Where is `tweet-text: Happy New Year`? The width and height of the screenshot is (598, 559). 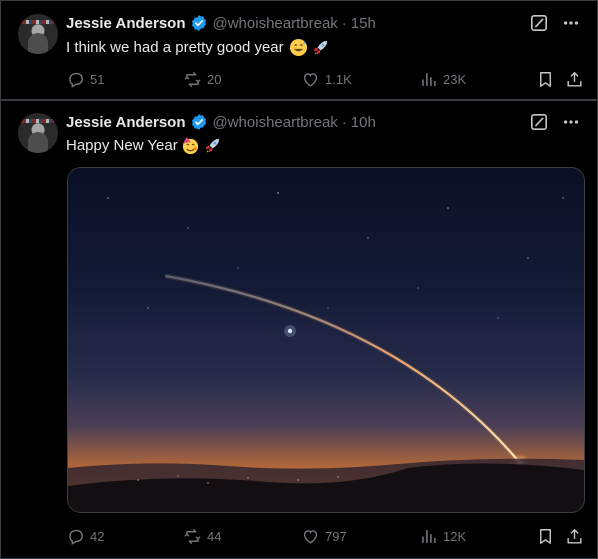
tweet-text: Happy New Year is located at coordinates (144, 145).